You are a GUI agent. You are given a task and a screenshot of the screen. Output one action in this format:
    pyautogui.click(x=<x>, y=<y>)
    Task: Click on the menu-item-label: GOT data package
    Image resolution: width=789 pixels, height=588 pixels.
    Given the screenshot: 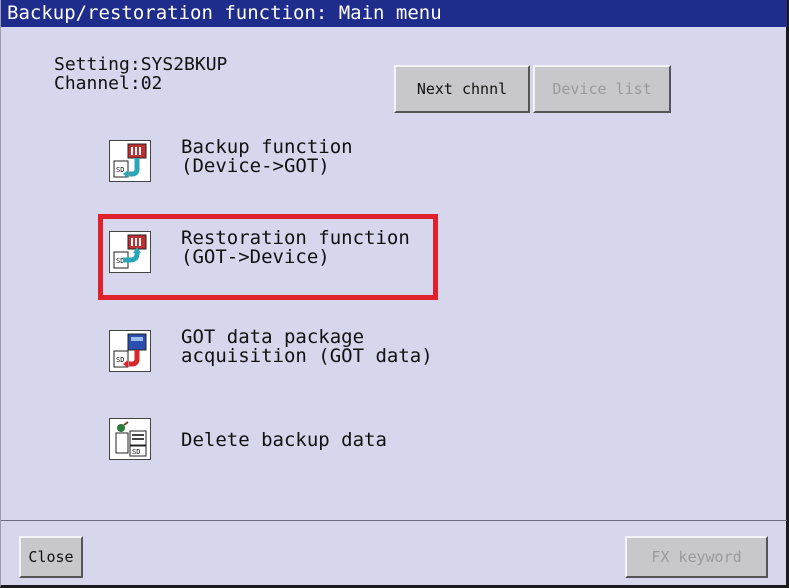 What is the action you would take?
    pyautogui.click(x=273, y=337)
    